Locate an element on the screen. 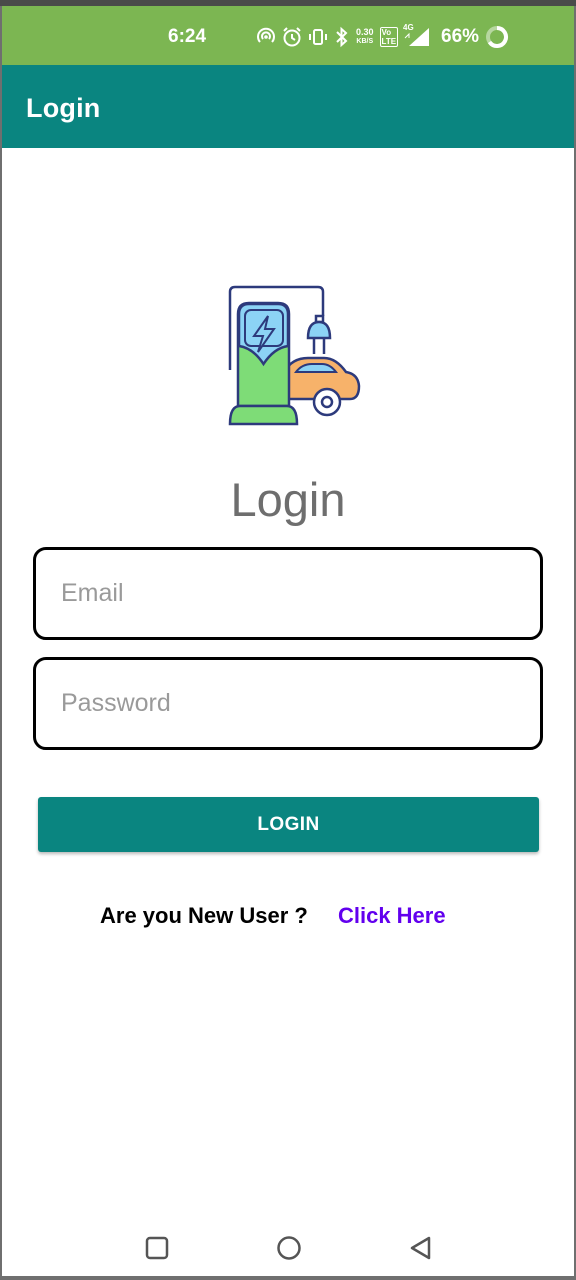 The height and width of the screenshot is (1280, 576). app-bar-title: Login is located at coordinates (63, 108).